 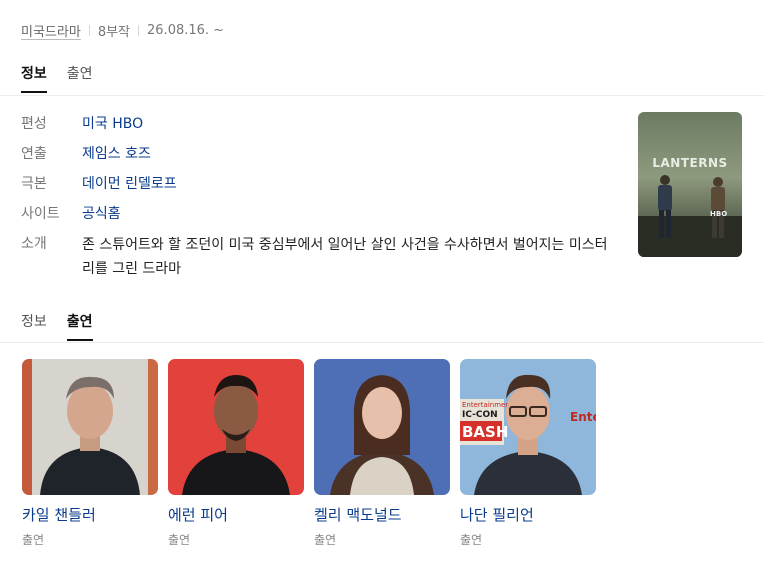 I want to click on cast-card: 카일 챈들러 출연, so click(x=90, y=453).